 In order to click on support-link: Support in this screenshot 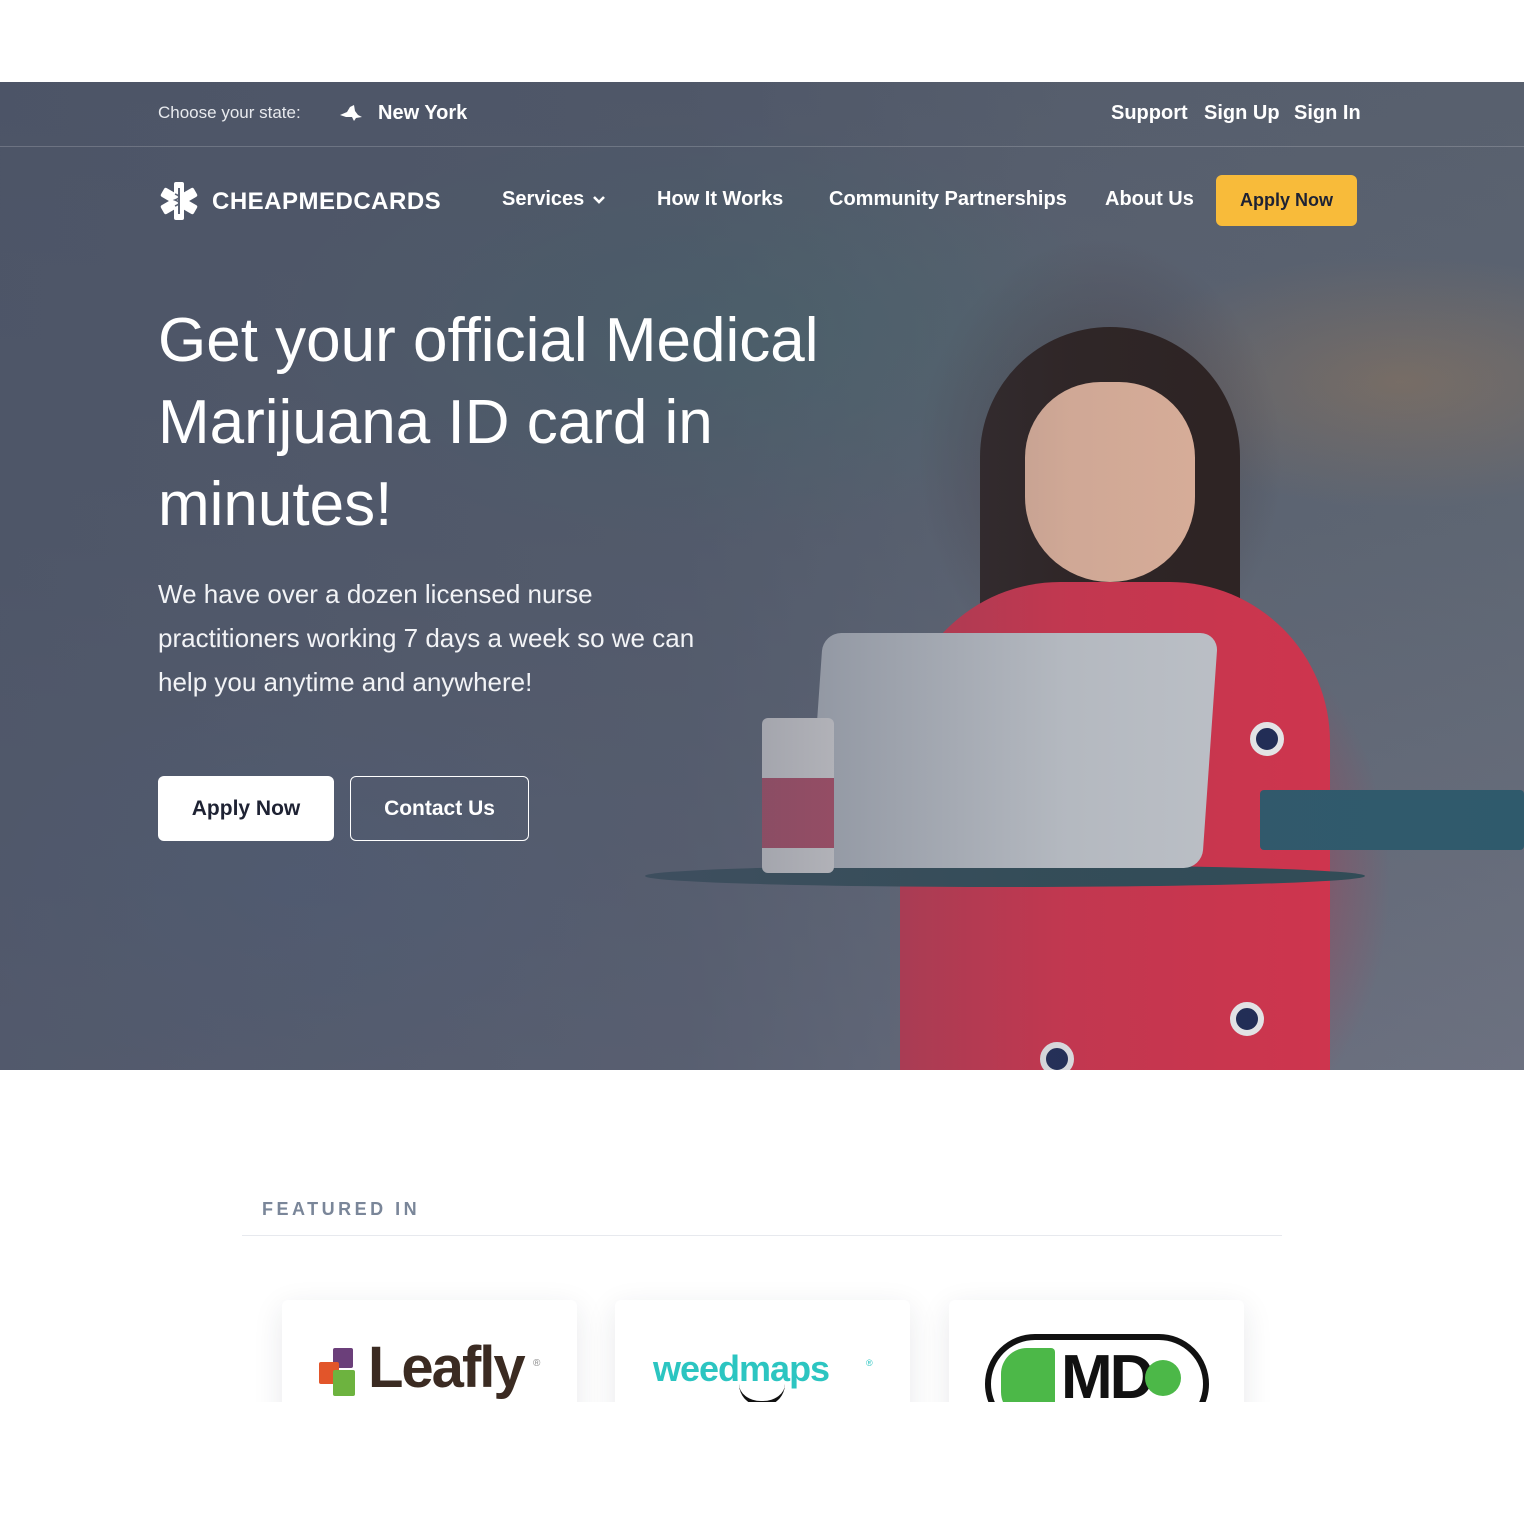, I will do `click(1149, 113)`.